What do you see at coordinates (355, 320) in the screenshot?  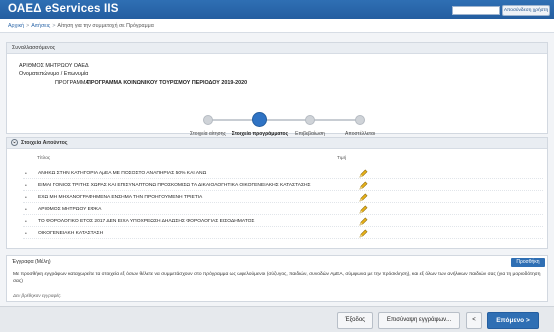 I see `exit-button: Έξοδος` at bounding box center [355, 320].